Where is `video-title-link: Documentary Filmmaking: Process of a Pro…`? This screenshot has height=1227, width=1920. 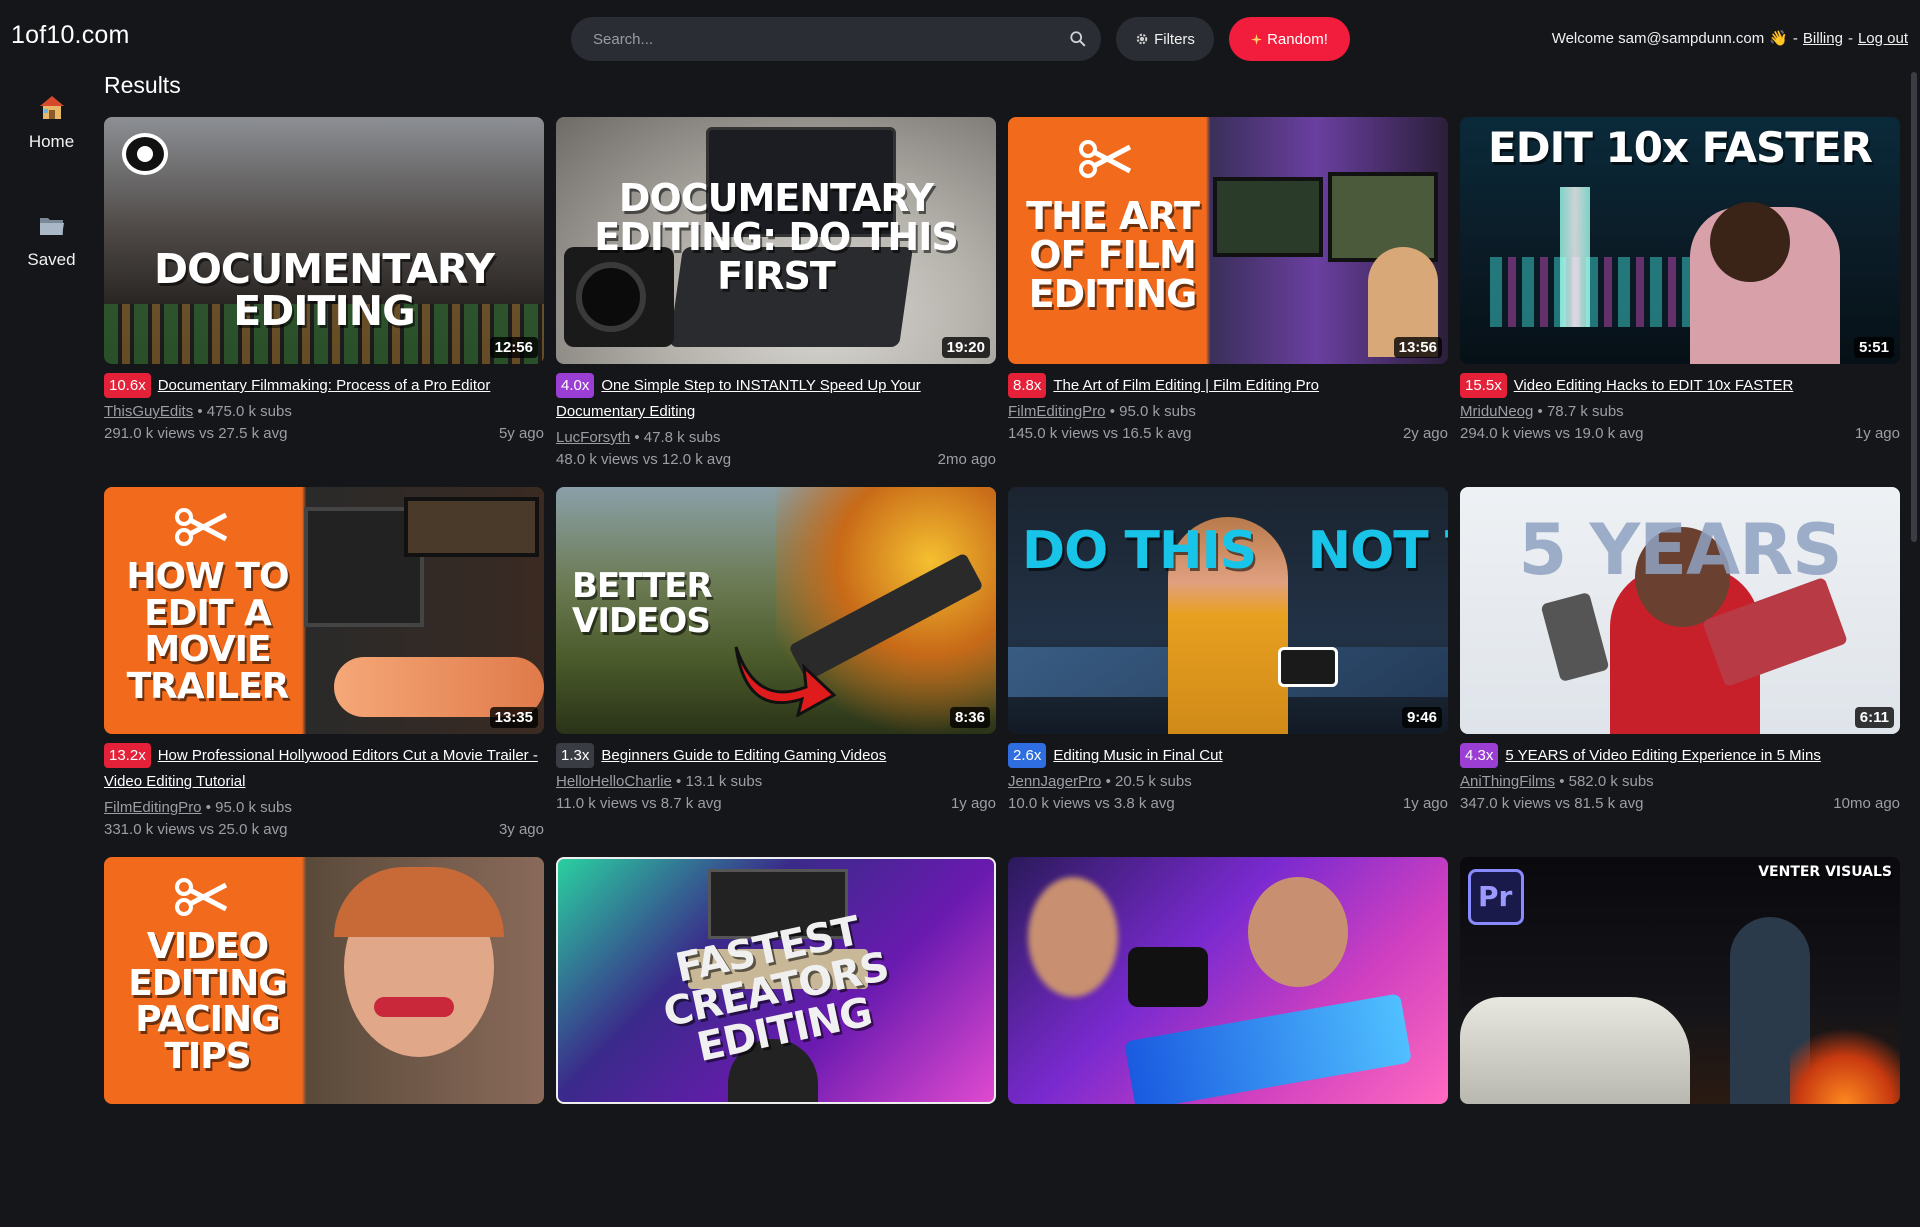 video-title-link: Documentary Filmmaking: Process of a Pro… is located at coordinates (324, 385).